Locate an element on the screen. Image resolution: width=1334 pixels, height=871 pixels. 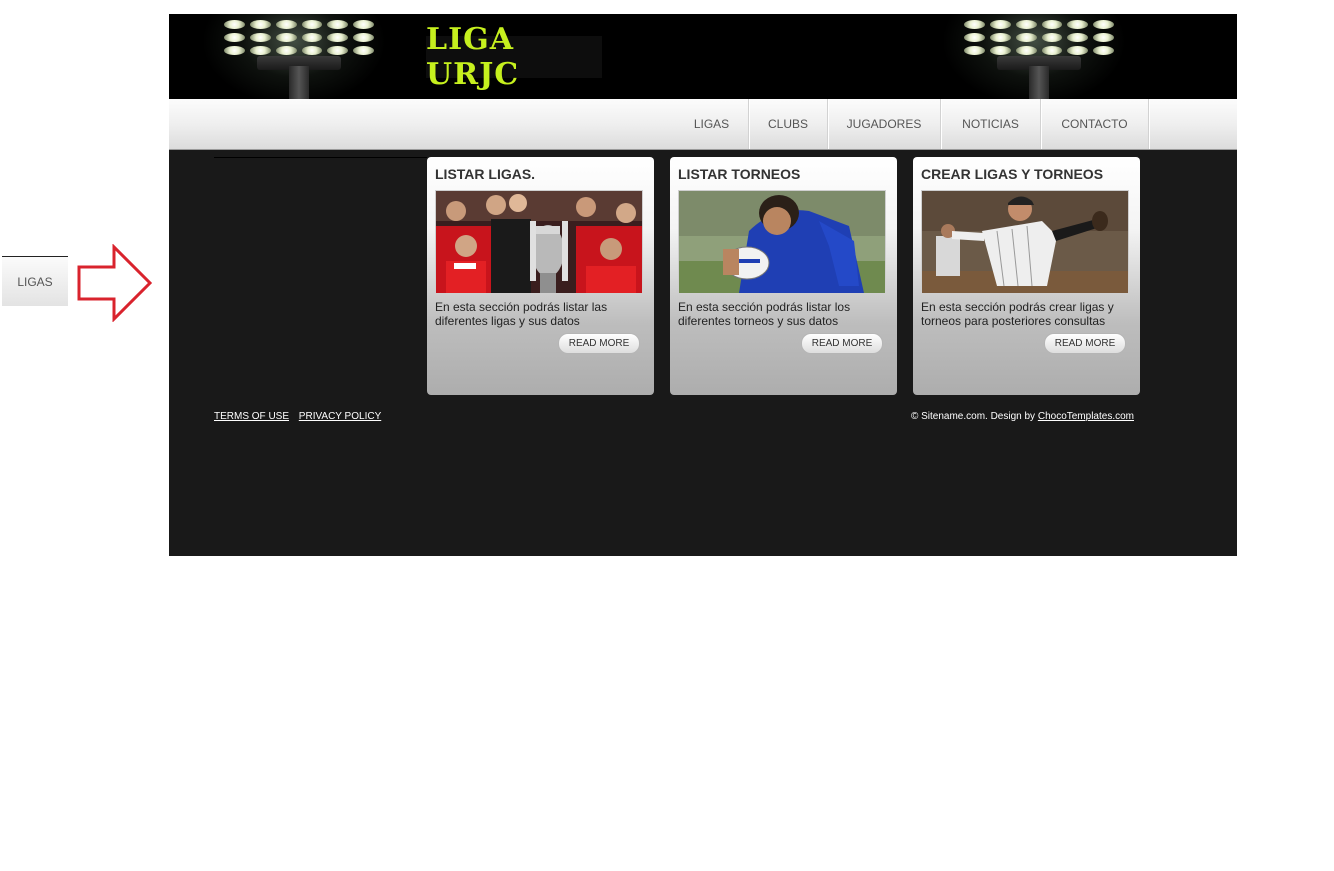
nav-label-noticias: NOTICIAS is located at coordinates (990, 124).